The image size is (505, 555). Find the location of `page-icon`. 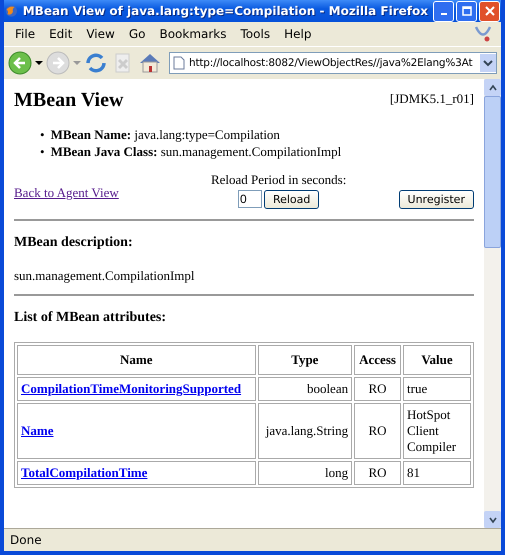

page-icon is located at coordinates (179, 63).